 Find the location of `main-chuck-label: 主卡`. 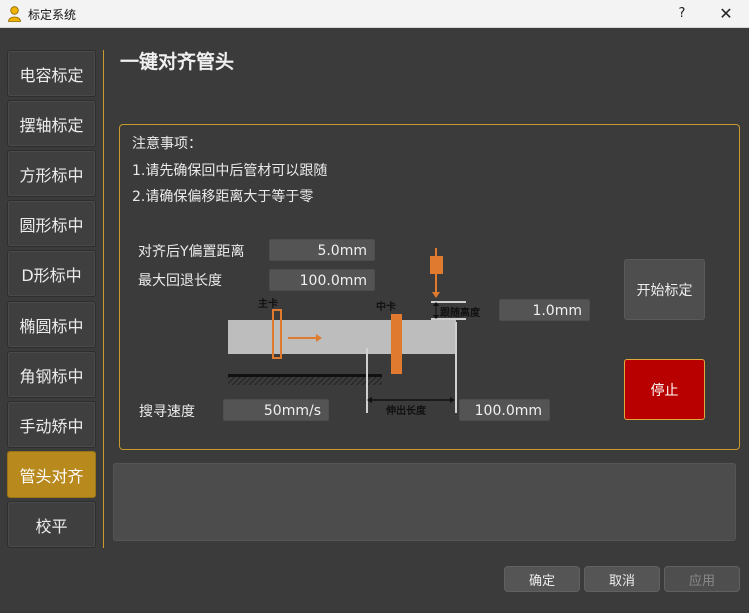

main-chuck-label: 主卡 is located at coordinates (268, 304).